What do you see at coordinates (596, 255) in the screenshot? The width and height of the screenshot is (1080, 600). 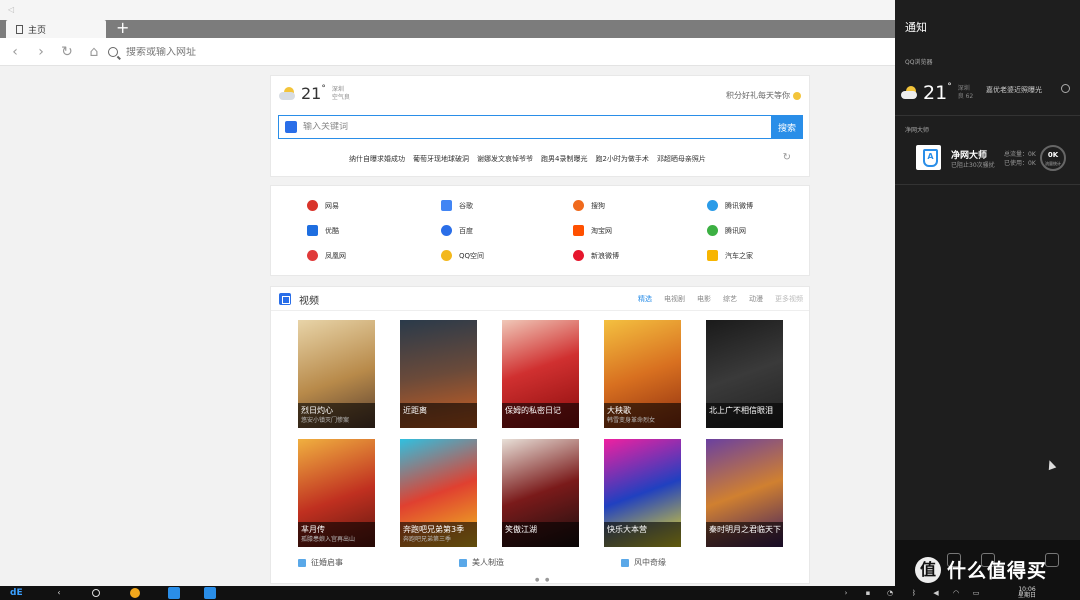 I see `site-link: 新浪微博` at bounding box center [596, 255].